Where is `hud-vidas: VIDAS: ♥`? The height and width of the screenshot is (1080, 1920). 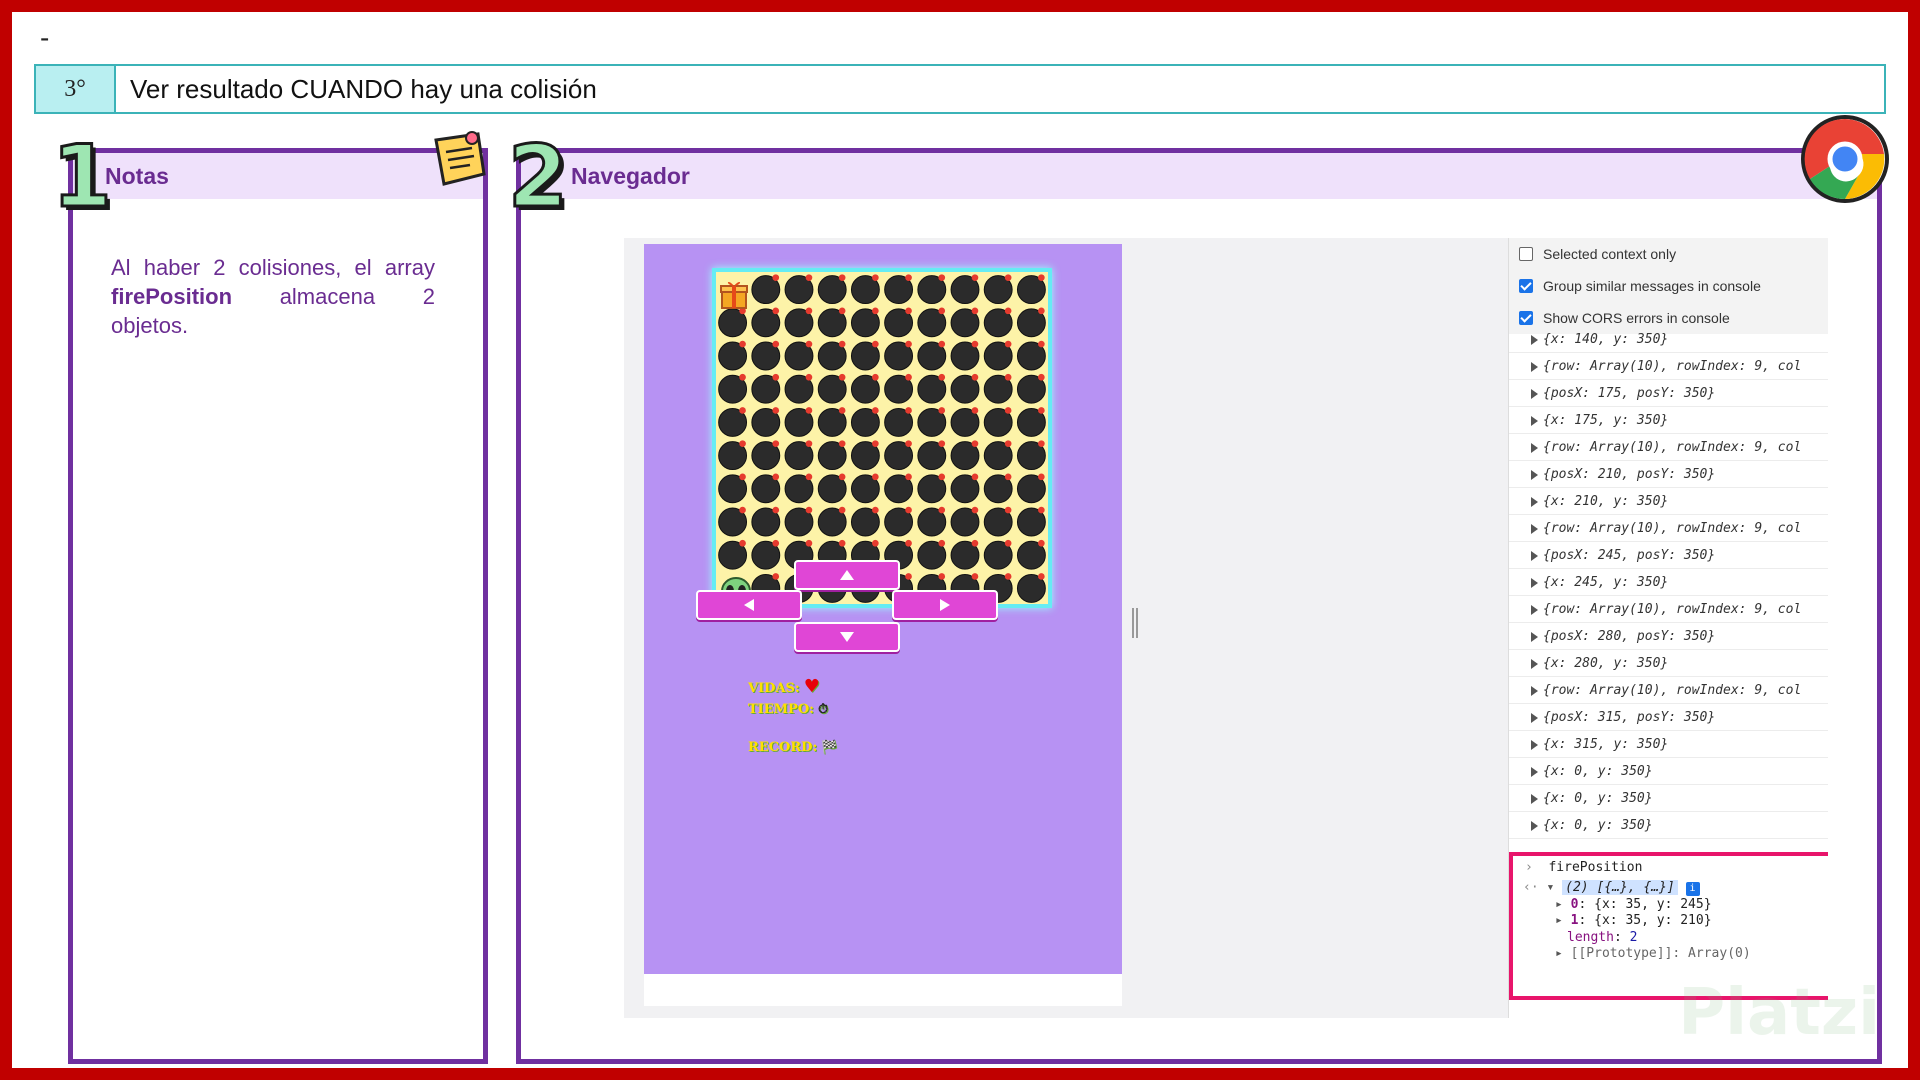 hud-vidas: VIDAS: ♥ is located at coordinates (784, 686).